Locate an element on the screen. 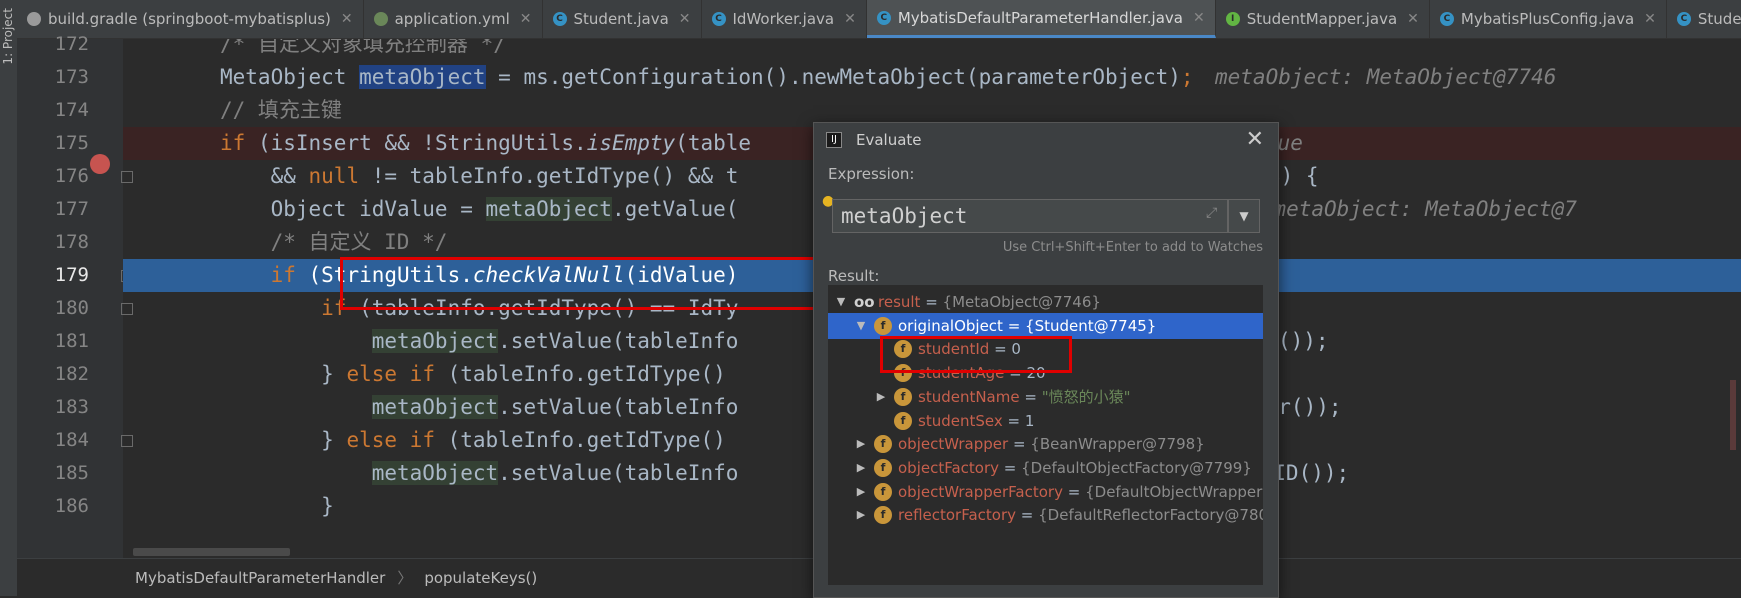 The image size is (1741, 598). tab-1: application.yml ✕ is located at coordinates (453, 19).